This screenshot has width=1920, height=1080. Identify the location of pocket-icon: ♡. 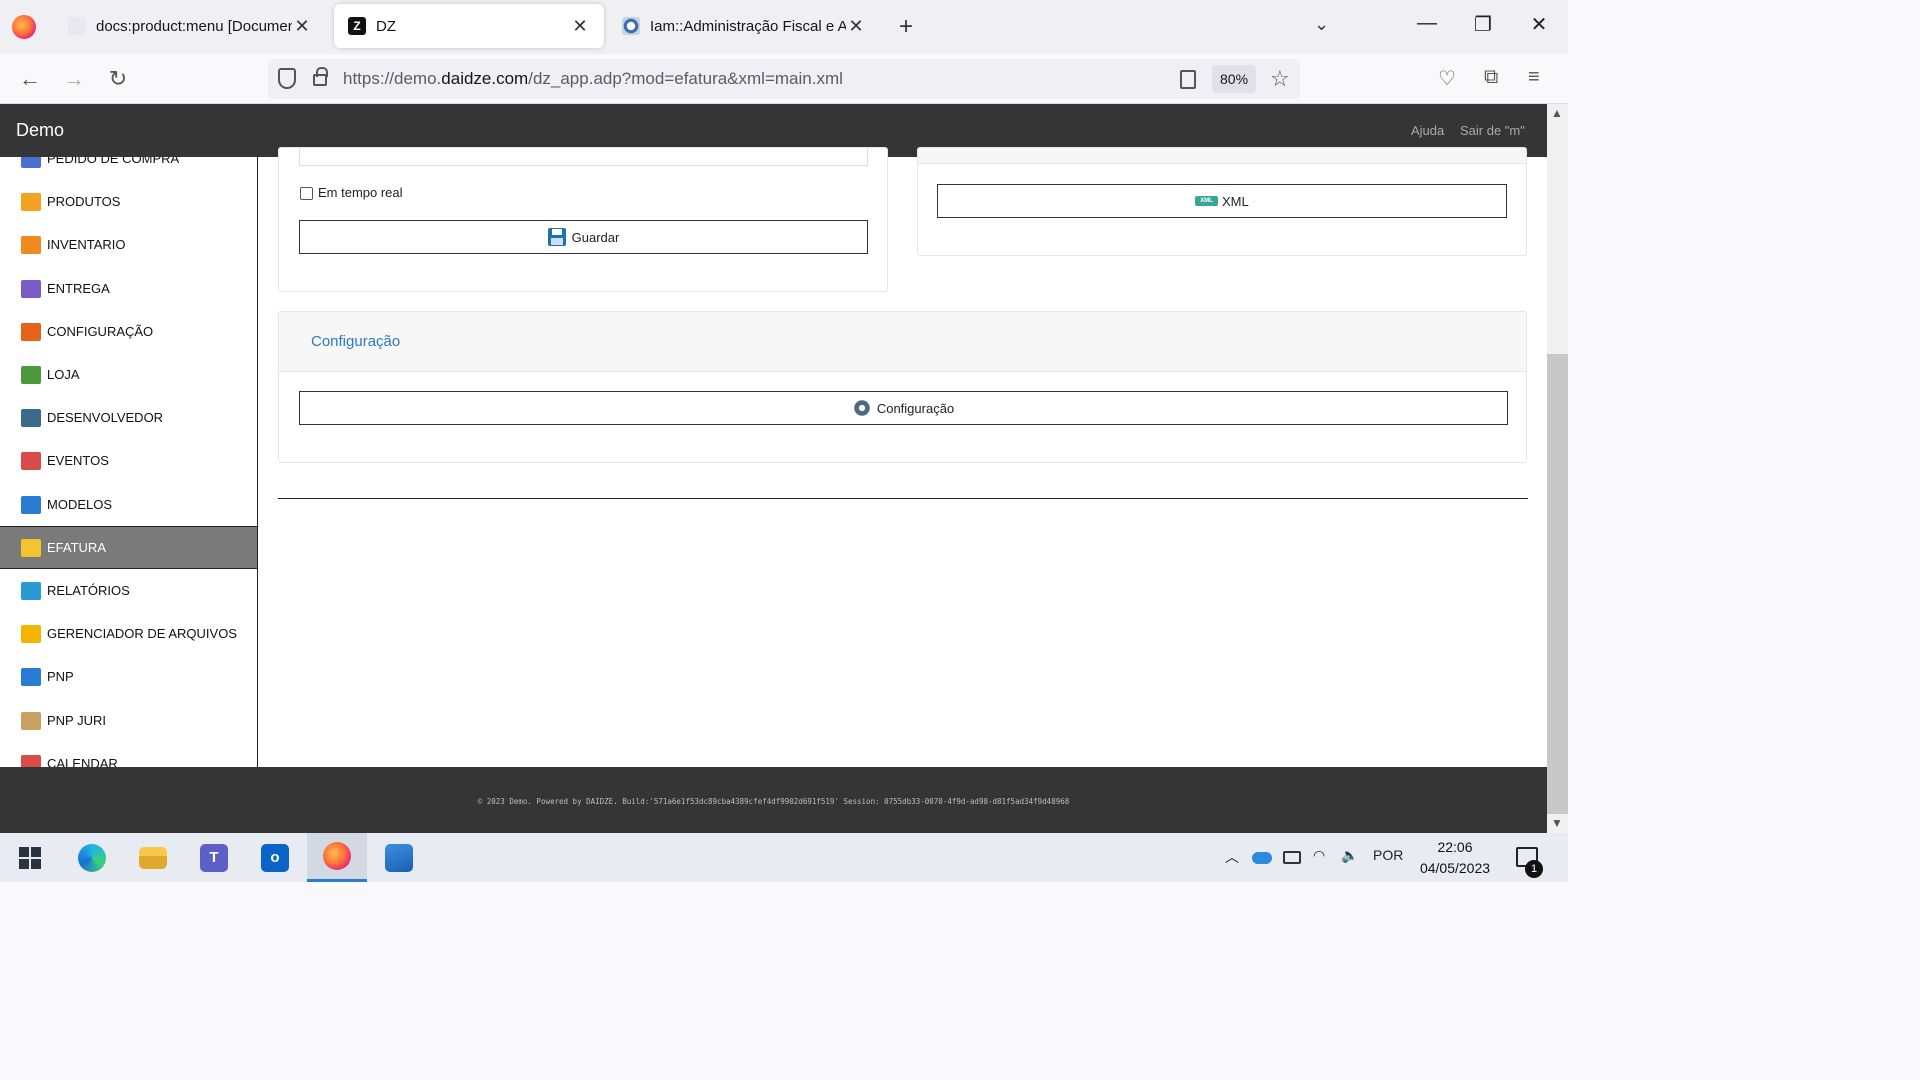
(1447, 78).